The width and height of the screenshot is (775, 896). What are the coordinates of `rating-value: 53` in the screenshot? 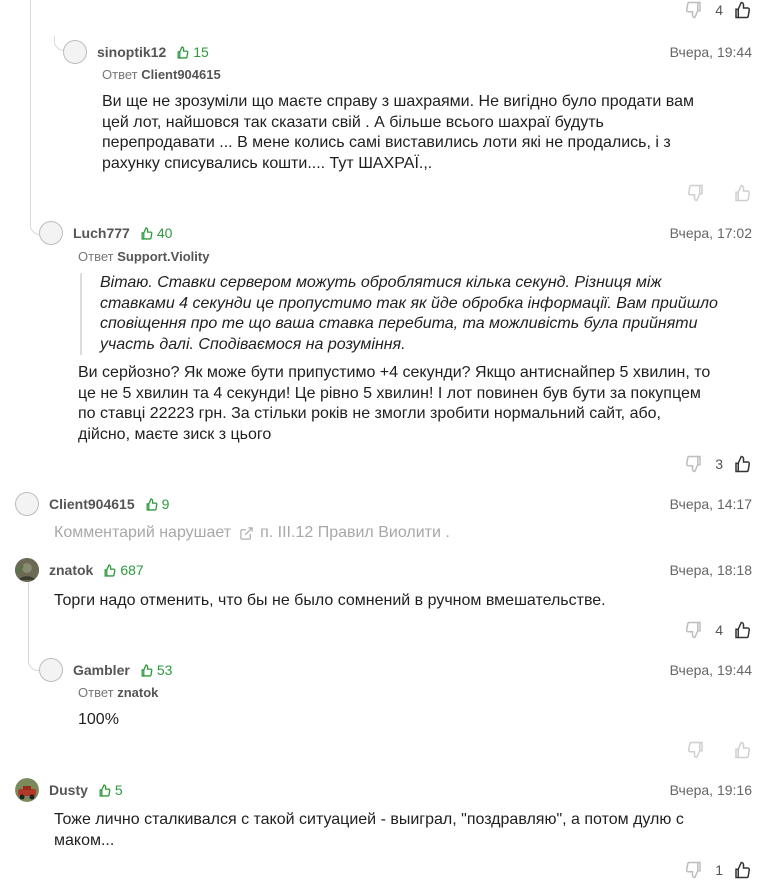 It's located at (164, 670).